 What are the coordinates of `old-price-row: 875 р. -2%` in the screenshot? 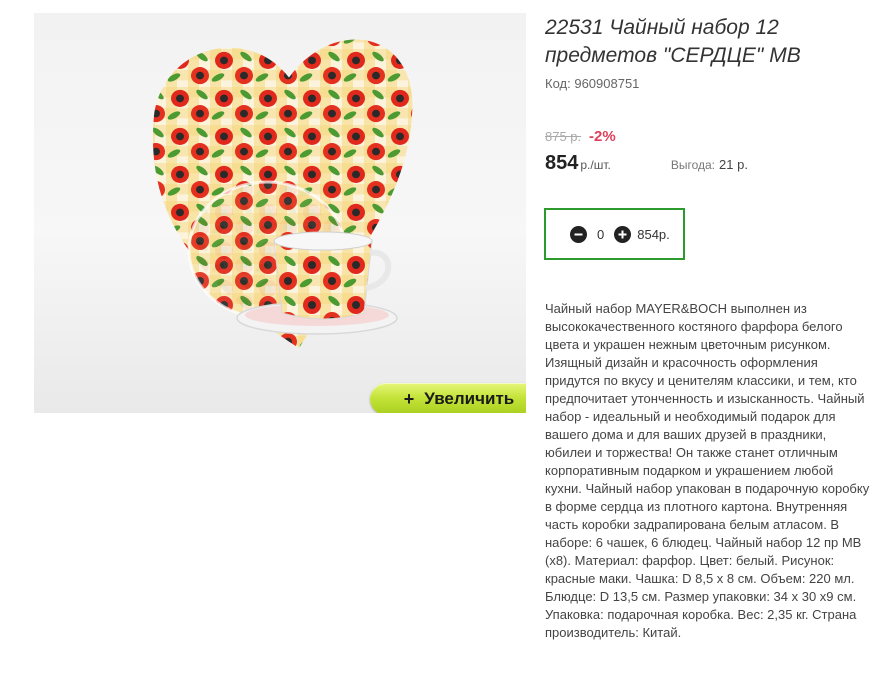 It's located at (580, 136).